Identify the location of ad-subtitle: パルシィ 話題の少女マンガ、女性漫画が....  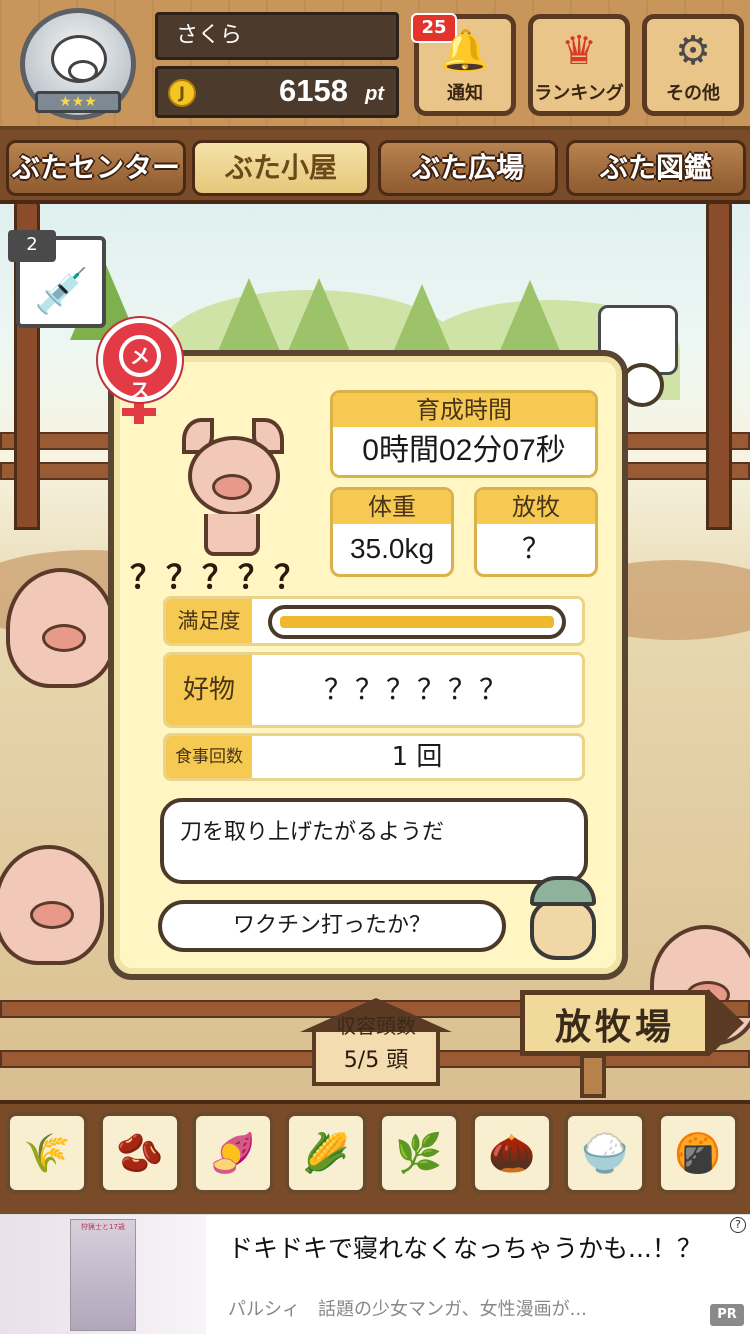
(407, 1309).